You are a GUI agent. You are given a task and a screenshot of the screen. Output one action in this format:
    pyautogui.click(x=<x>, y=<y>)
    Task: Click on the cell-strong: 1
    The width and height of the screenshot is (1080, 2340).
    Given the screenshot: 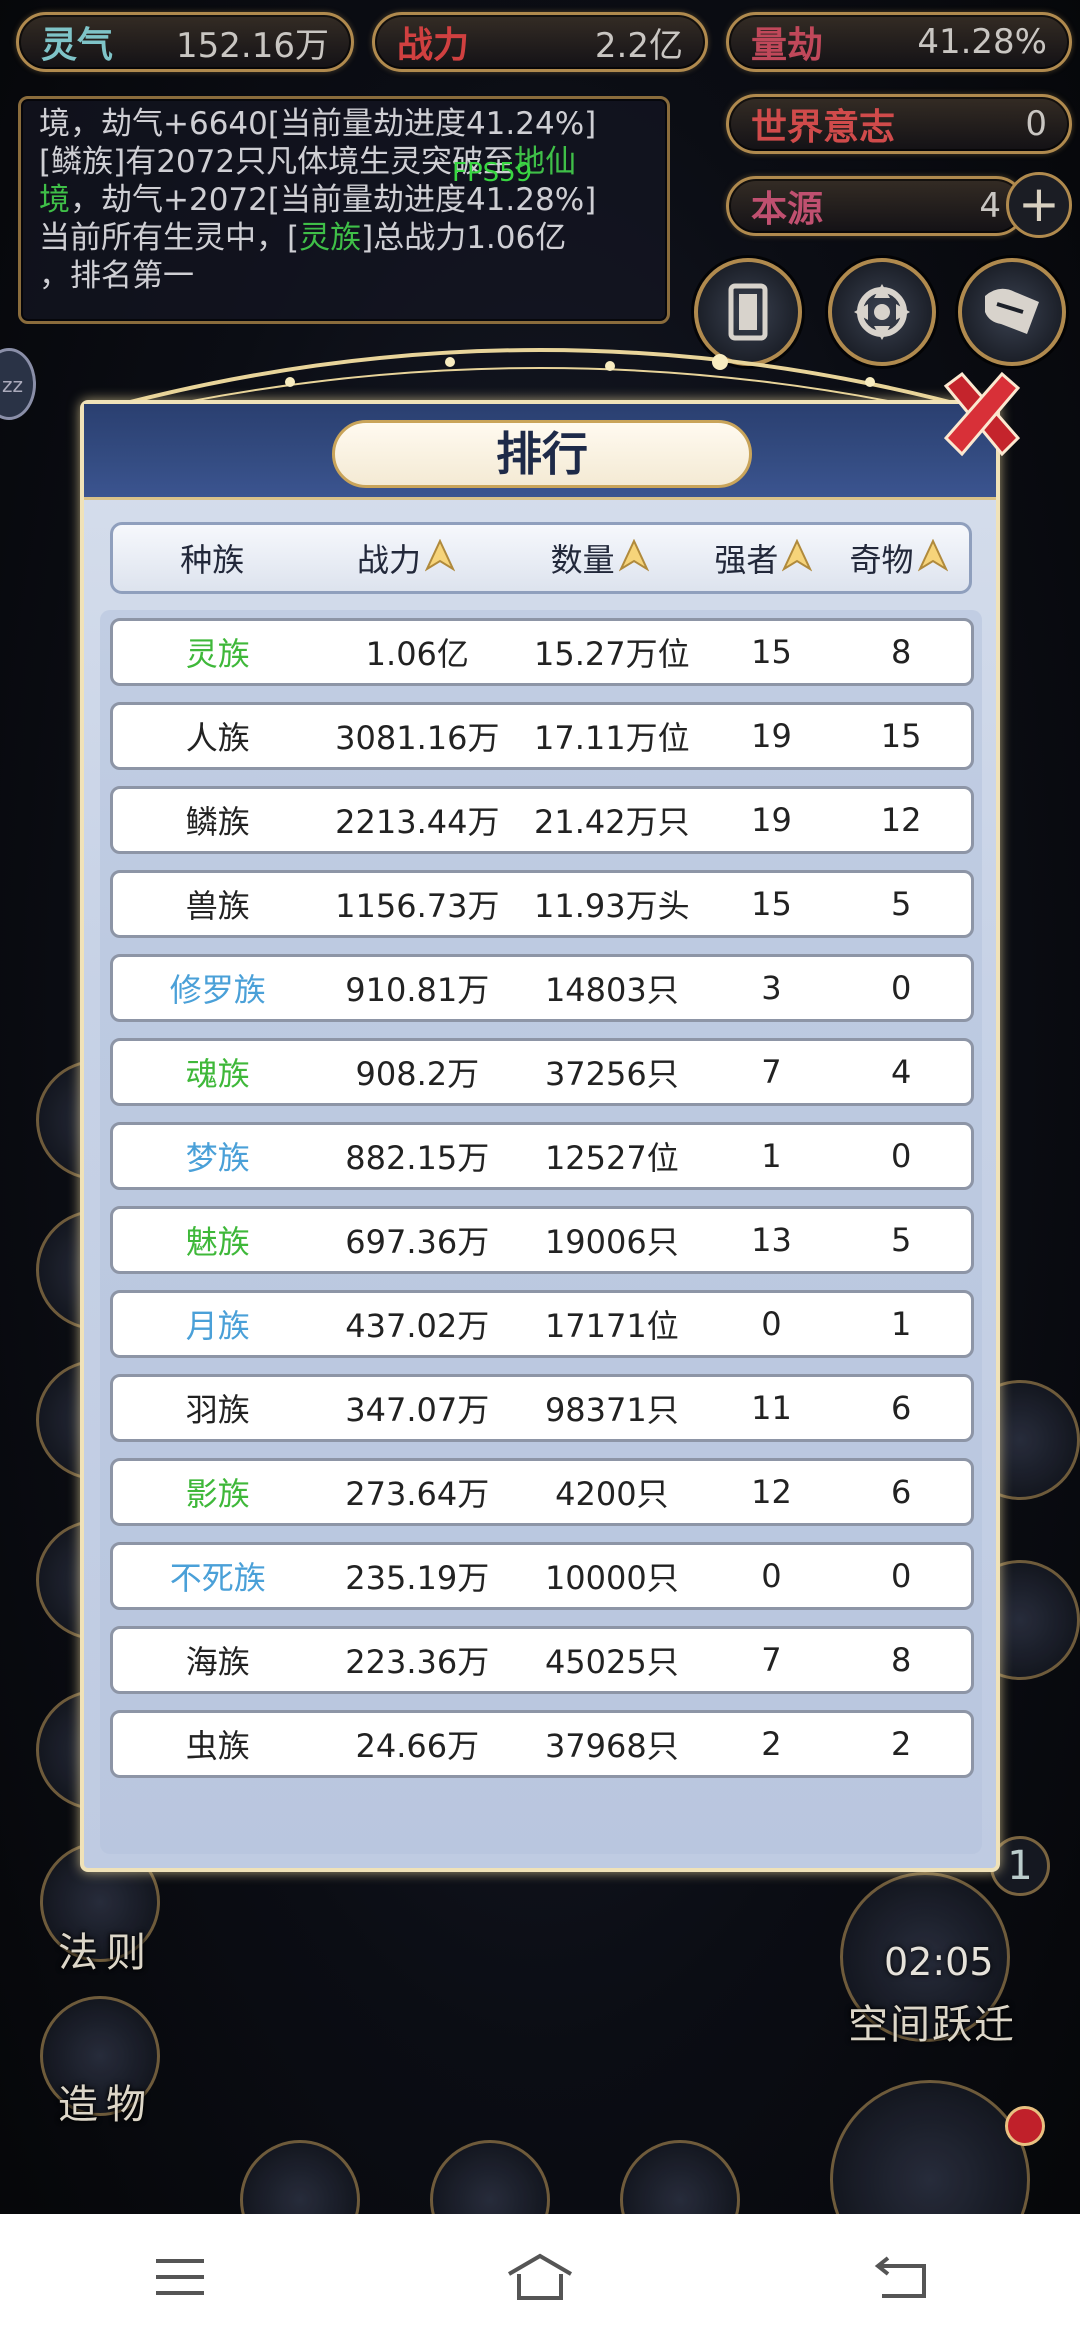 What is the action you would take?
    pyautogui.click(x=771, y=1156)
    